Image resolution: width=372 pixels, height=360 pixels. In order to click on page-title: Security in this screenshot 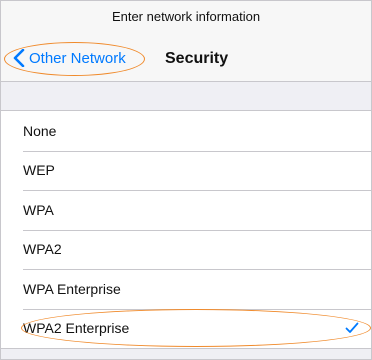, I will do `click(197, 58)`.